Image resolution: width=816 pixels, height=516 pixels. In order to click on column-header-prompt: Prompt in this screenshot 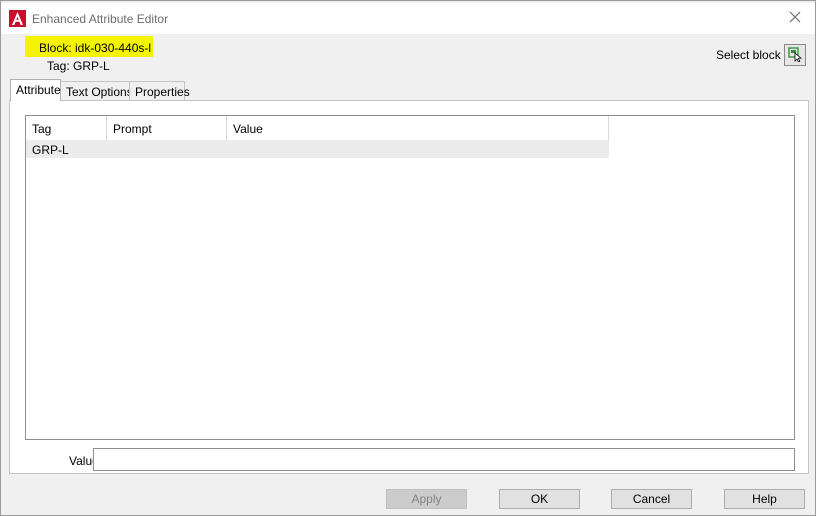, I will do `click(167, 128)`.